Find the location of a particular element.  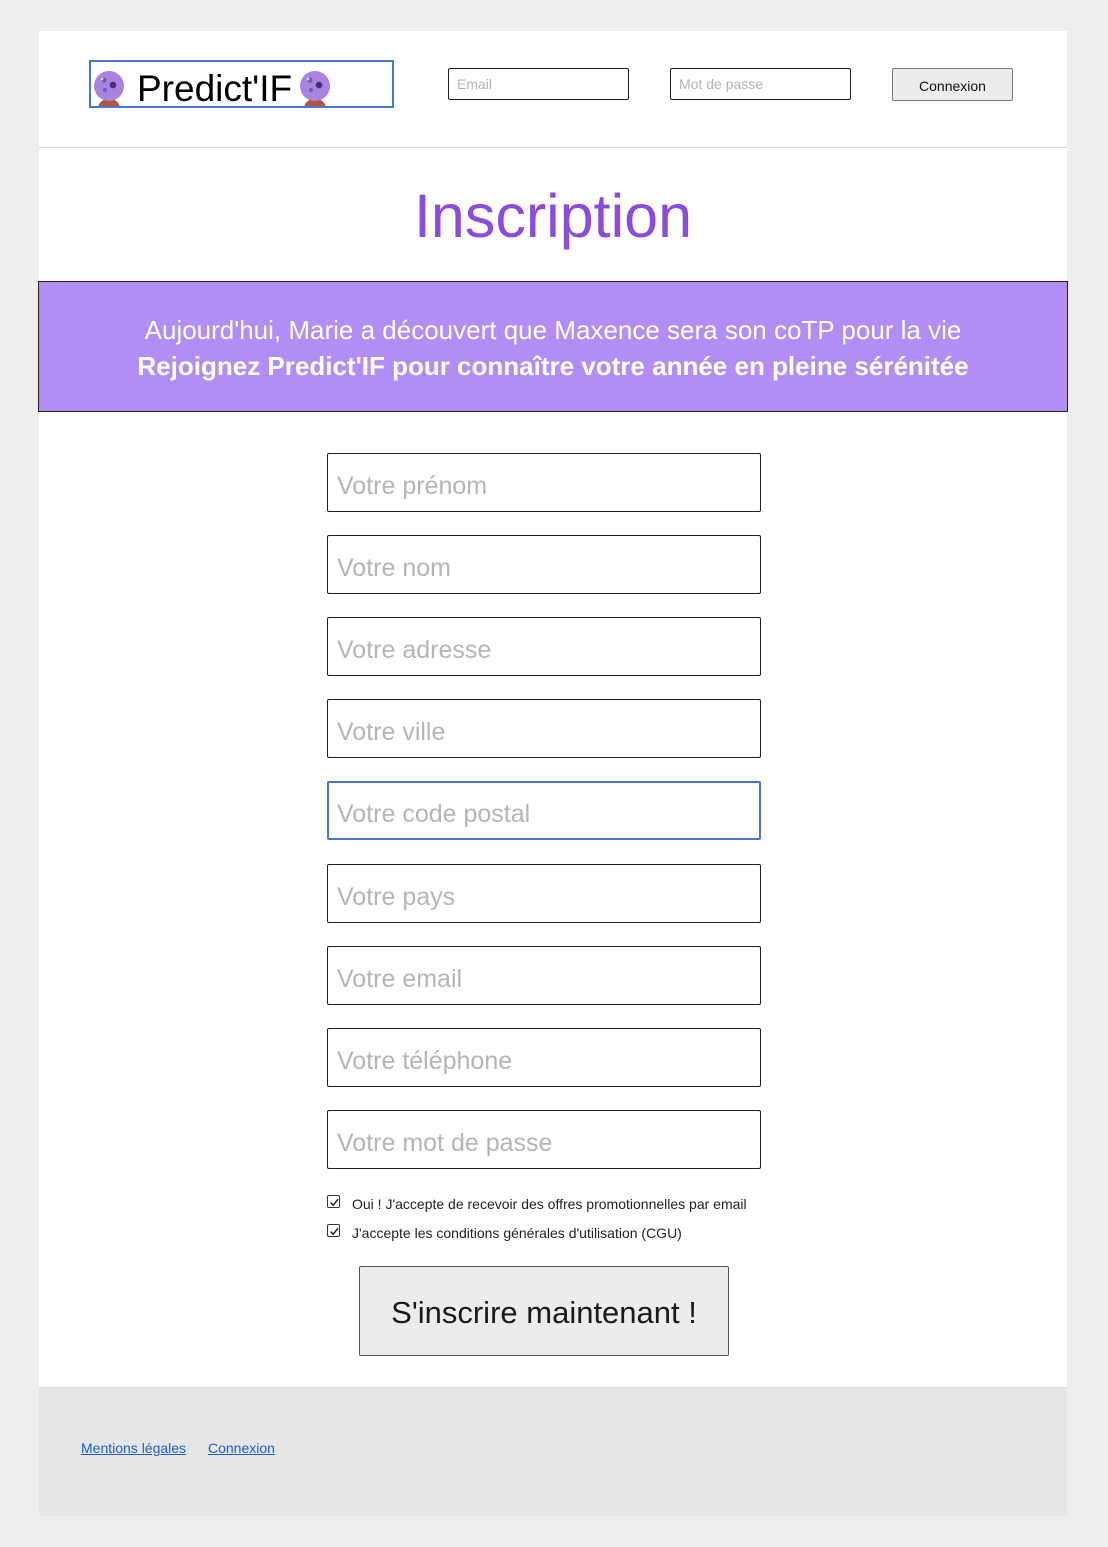

password-field is located at coordinates (544, 1139).